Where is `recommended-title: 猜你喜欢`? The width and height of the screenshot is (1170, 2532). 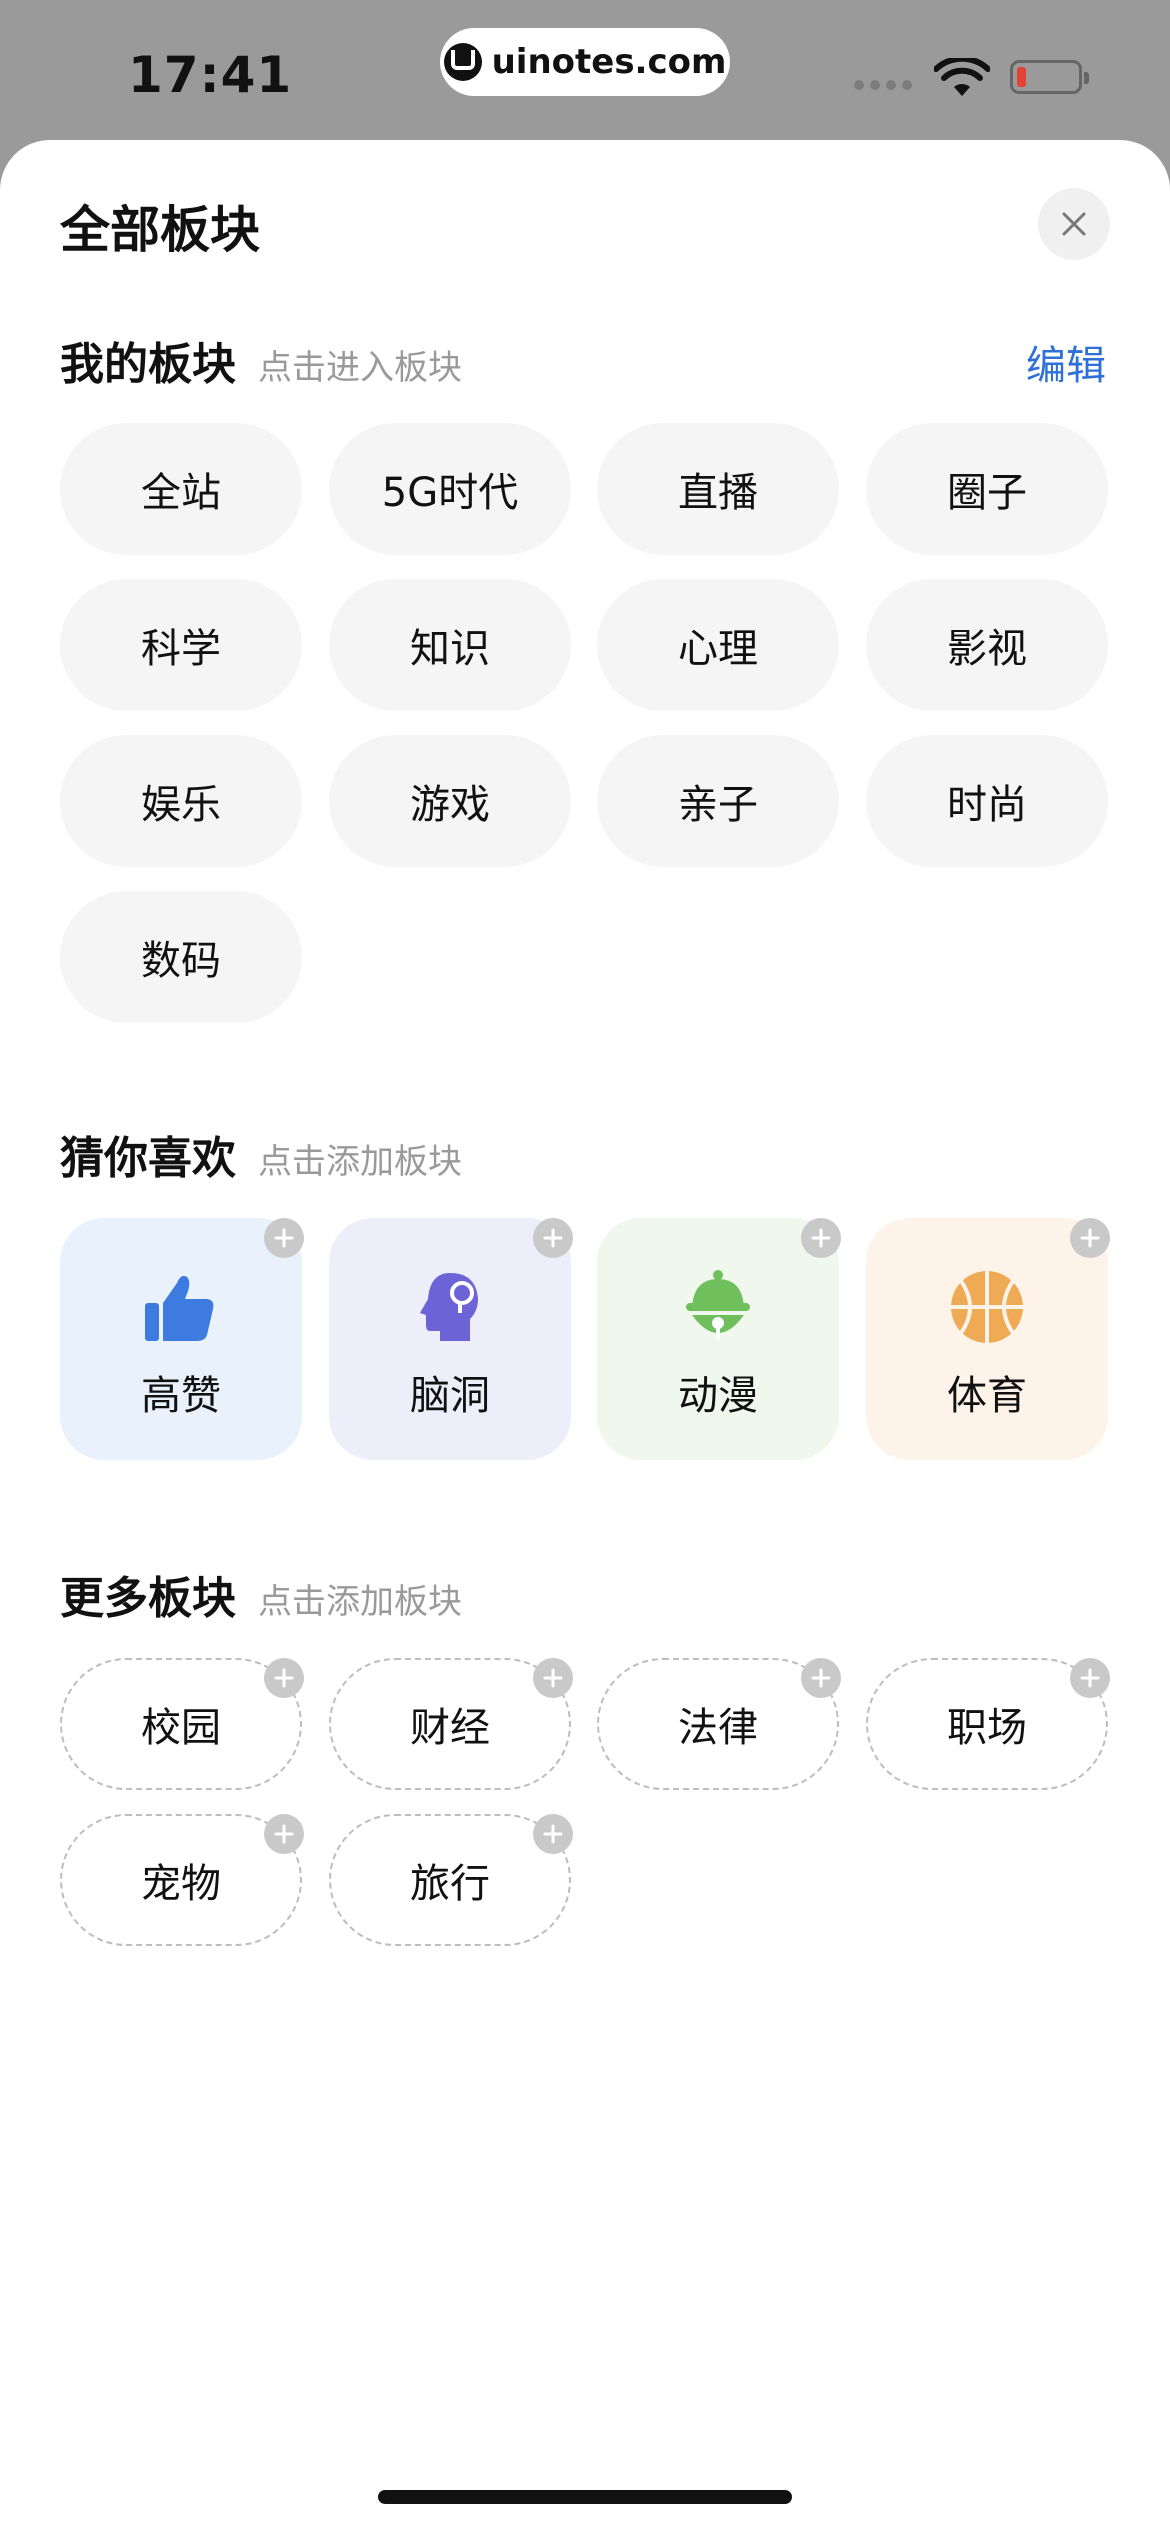
recommended-title: 猜你喜欢 is located at coordinates (148, 1158).